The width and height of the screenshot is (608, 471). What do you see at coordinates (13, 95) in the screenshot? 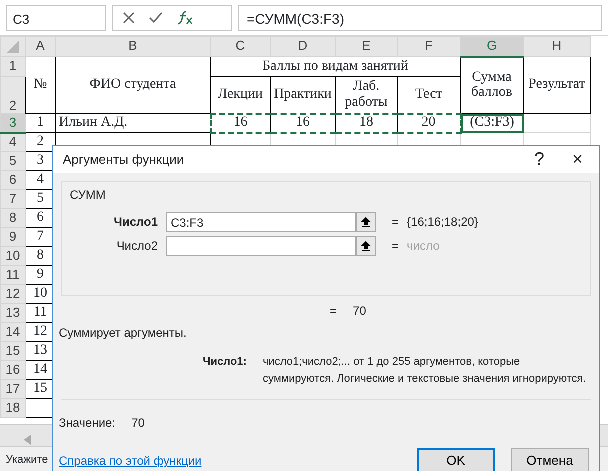
I see `row-header: 2` at bounding box center [13, 95].